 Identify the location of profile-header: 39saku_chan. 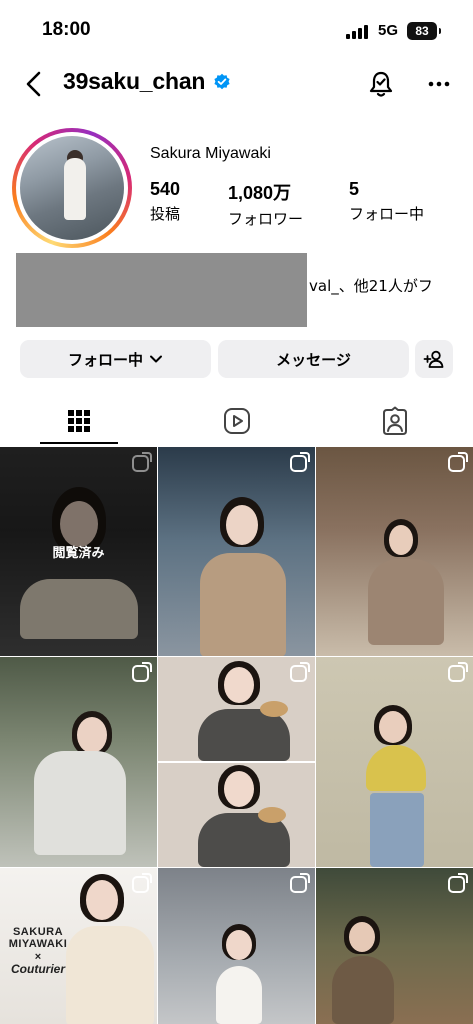
(236, 85).